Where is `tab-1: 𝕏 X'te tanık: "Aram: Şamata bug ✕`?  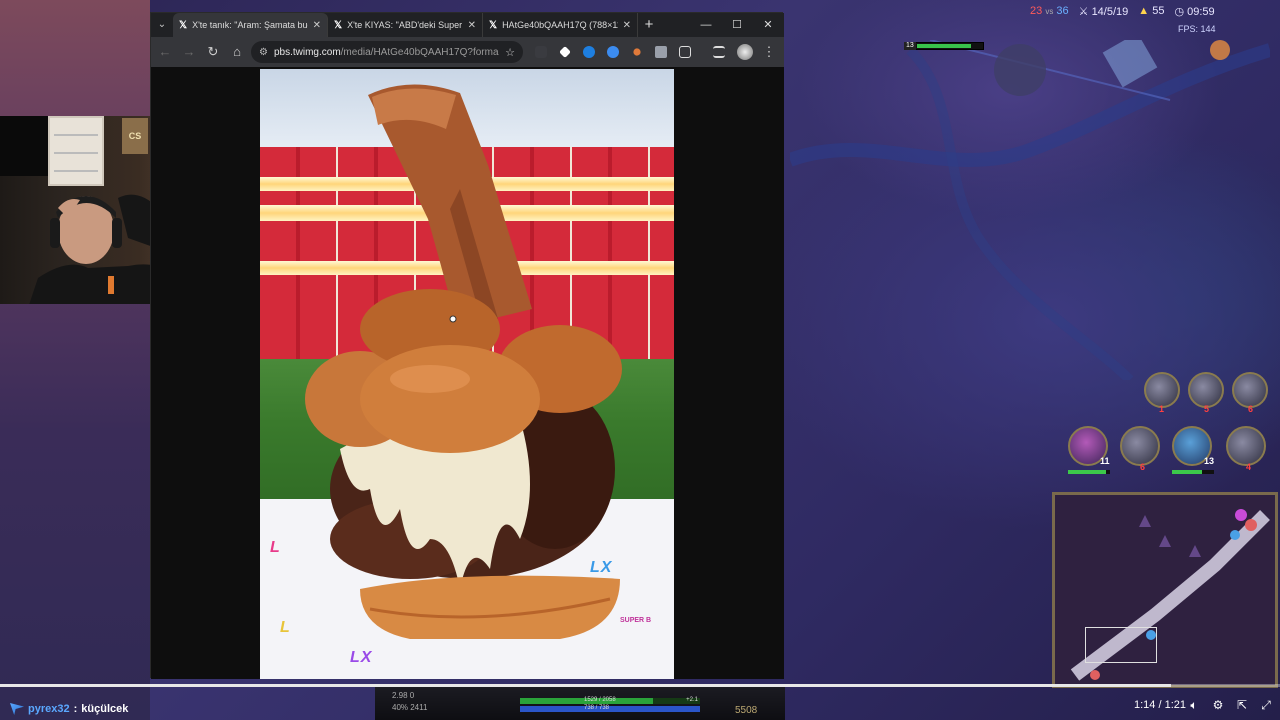
tab-1: 𝕏 X'te tanık: "Aram: Şamata bug ✕ is located at coordinates (250, 25).